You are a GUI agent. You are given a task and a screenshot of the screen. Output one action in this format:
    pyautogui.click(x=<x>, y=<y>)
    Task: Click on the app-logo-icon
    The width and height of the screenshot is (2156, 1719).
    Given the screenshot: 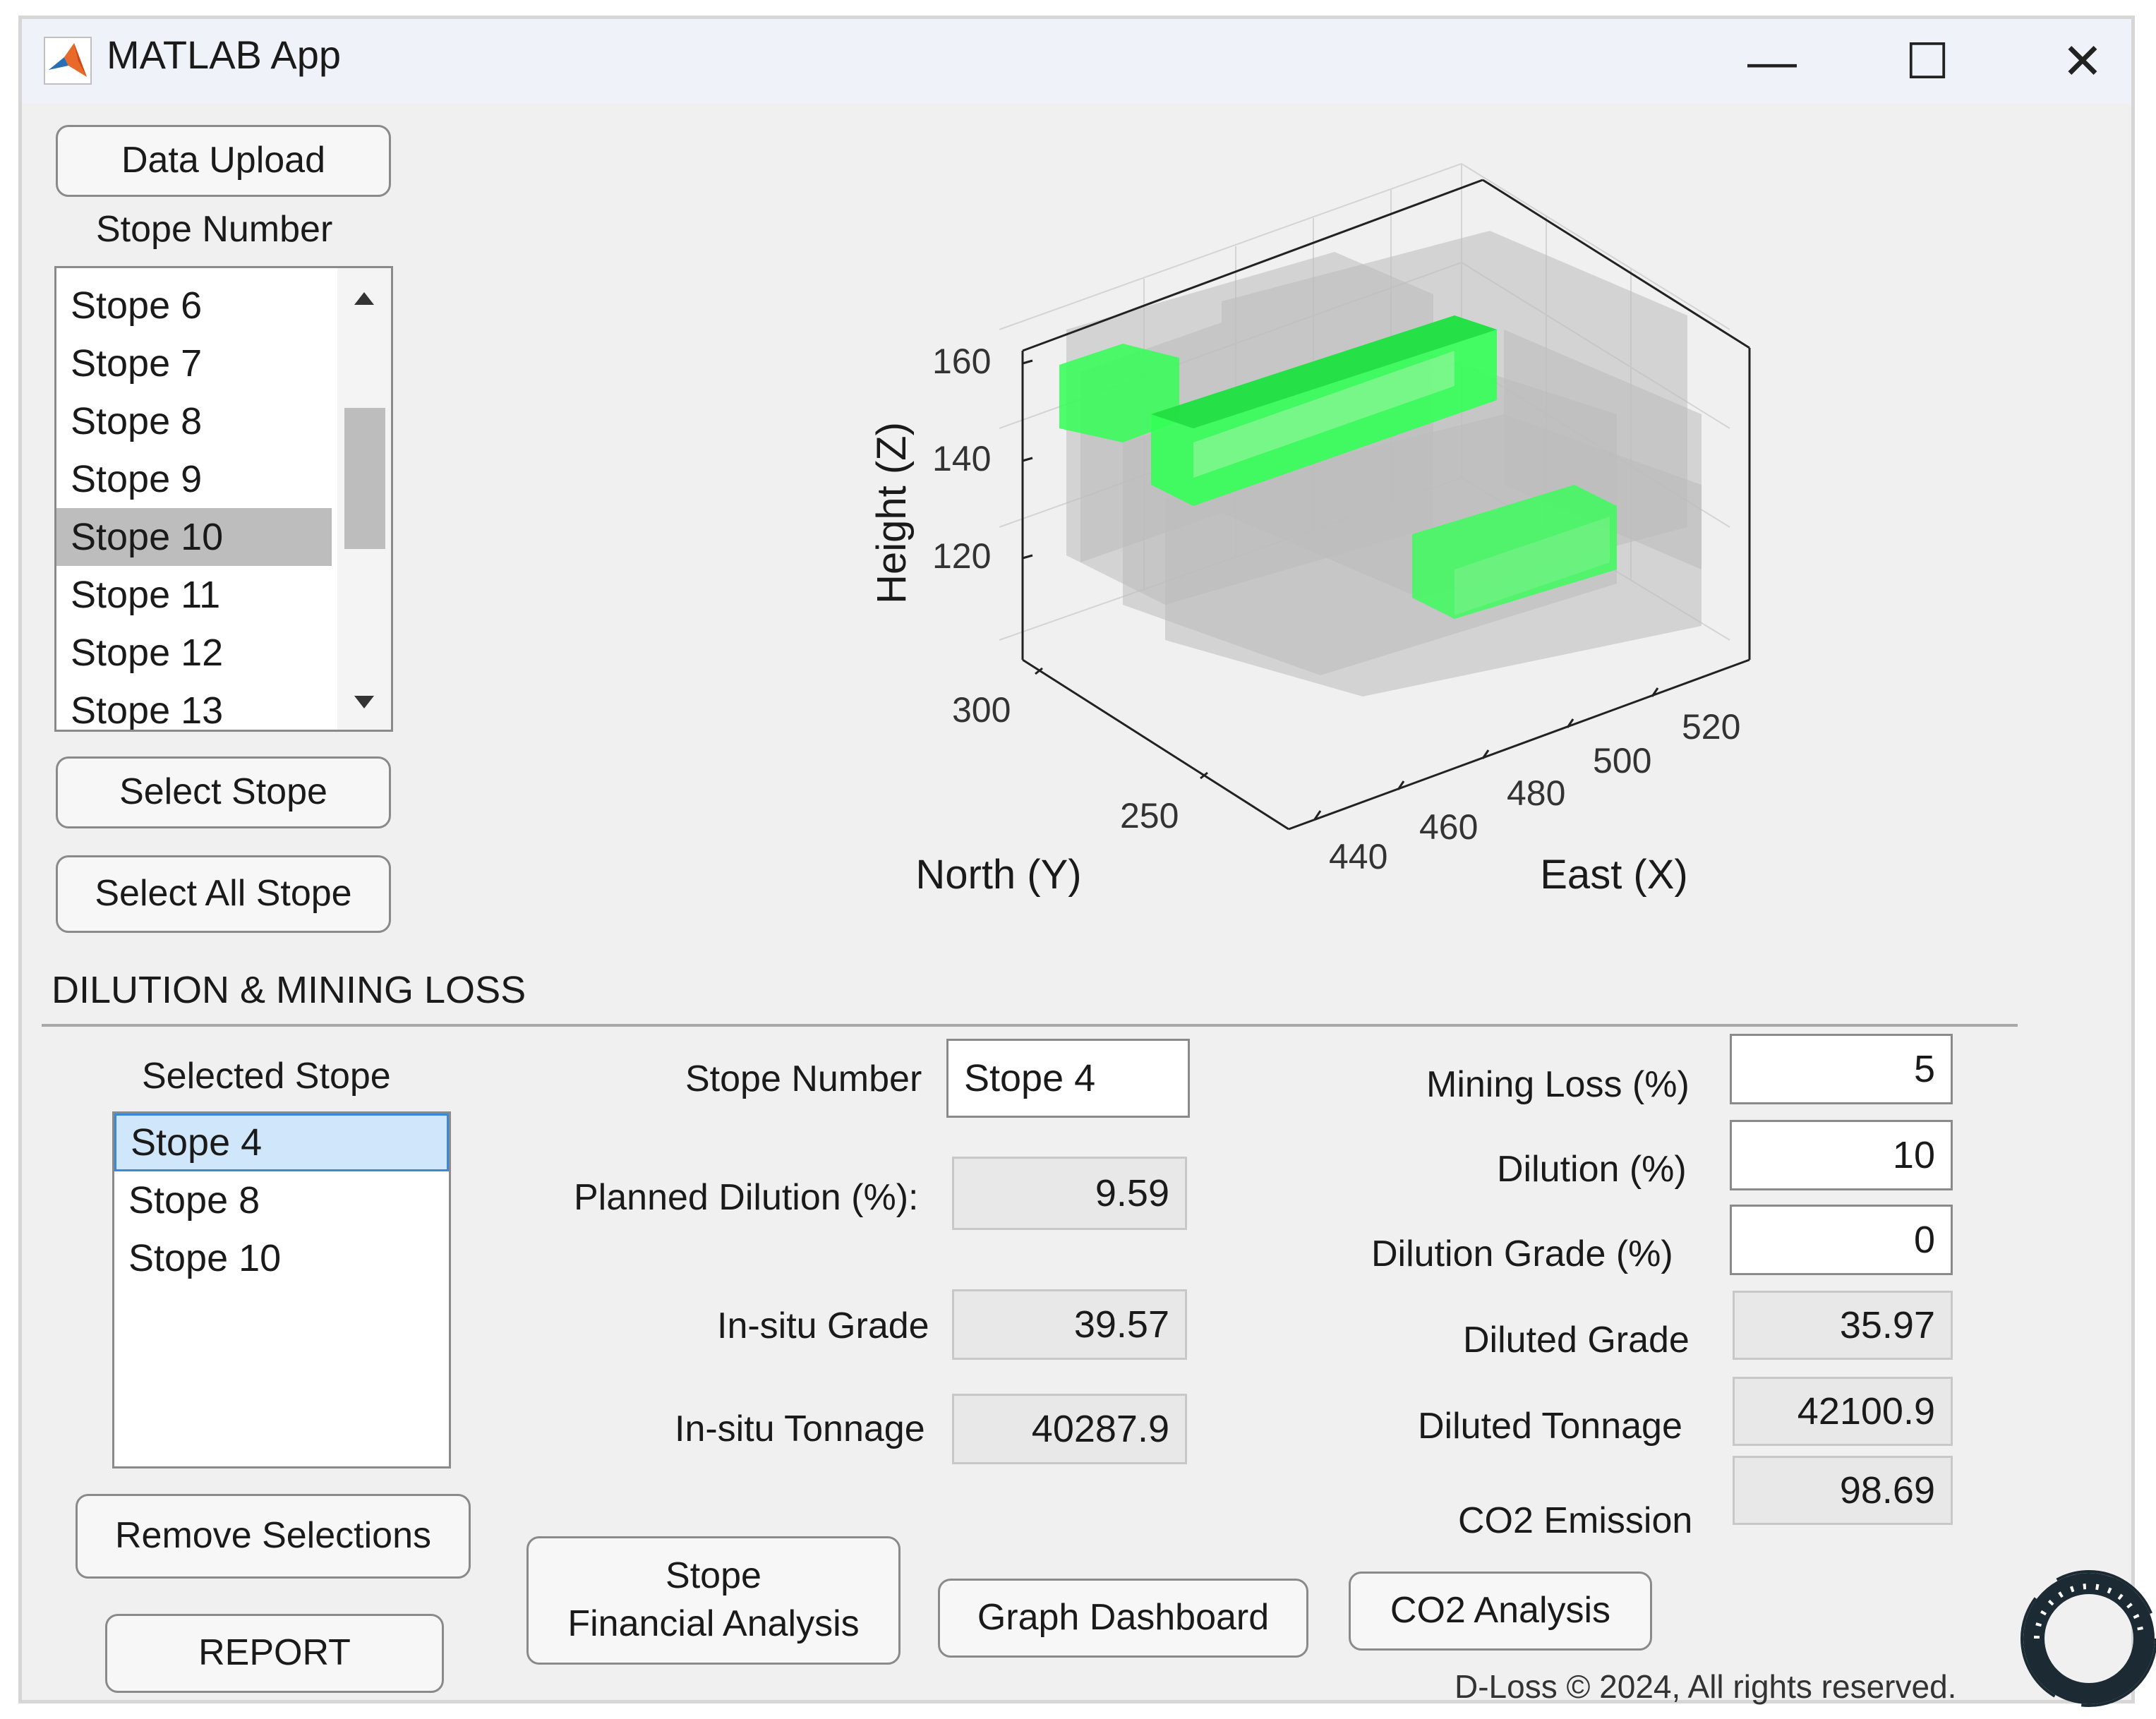 What is the action you would take?
    pyautogui.click(x=2088, y=1639)
    